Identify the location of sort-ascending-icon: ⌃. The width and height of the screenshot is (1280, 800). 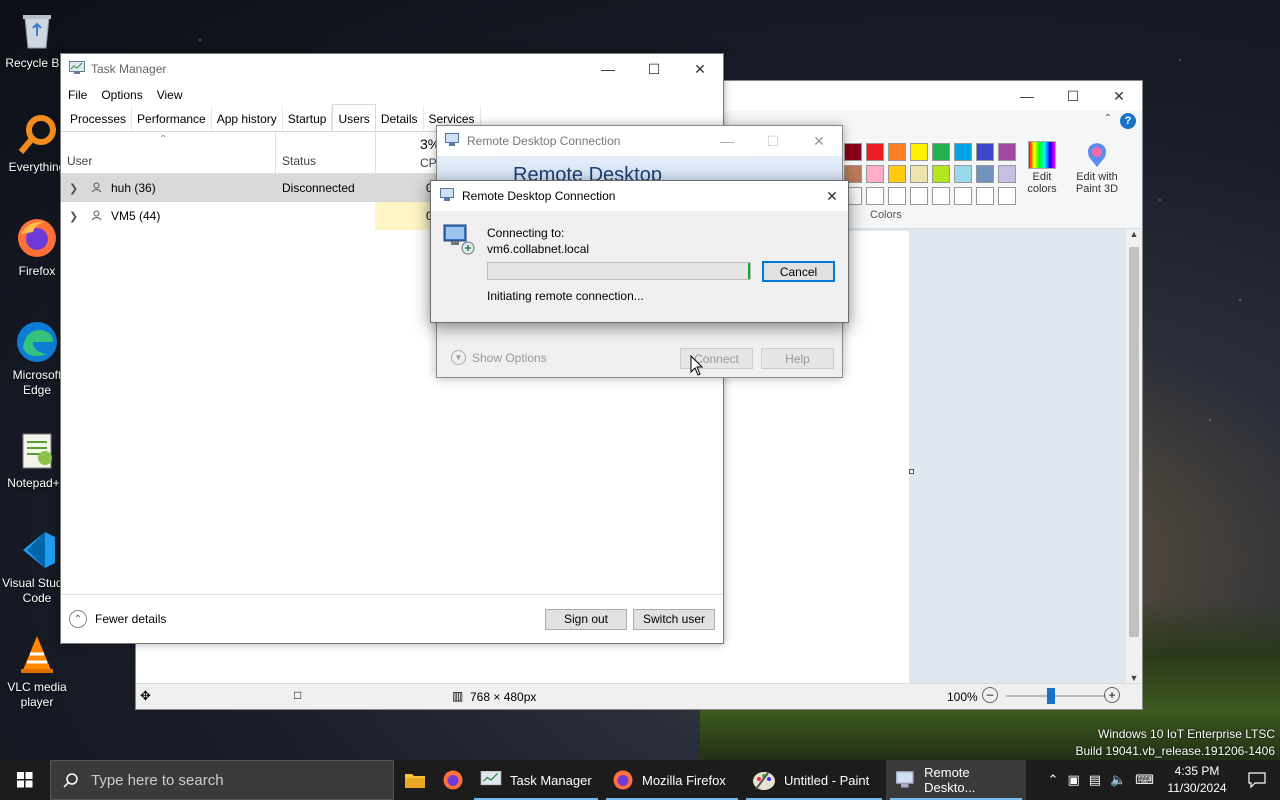
(163, 139).